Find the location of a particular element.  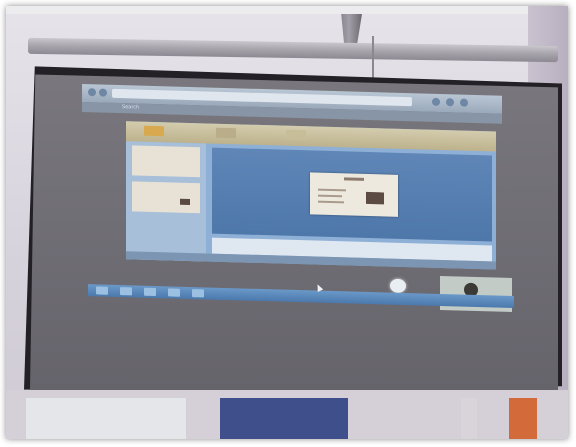

browser-tab-label: Search is located at coordinates (131, 107).